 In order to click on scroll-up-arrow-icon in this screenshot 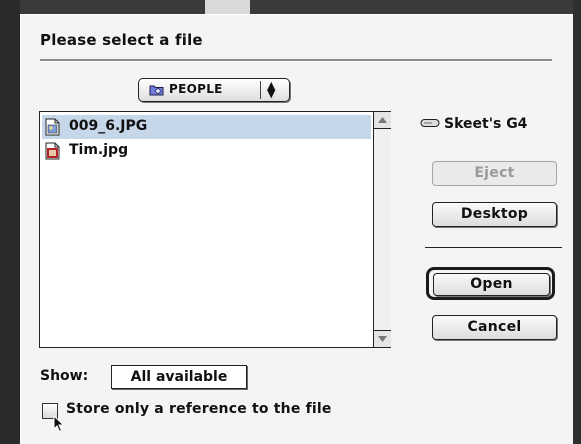, I will do `click(382, 120)`.